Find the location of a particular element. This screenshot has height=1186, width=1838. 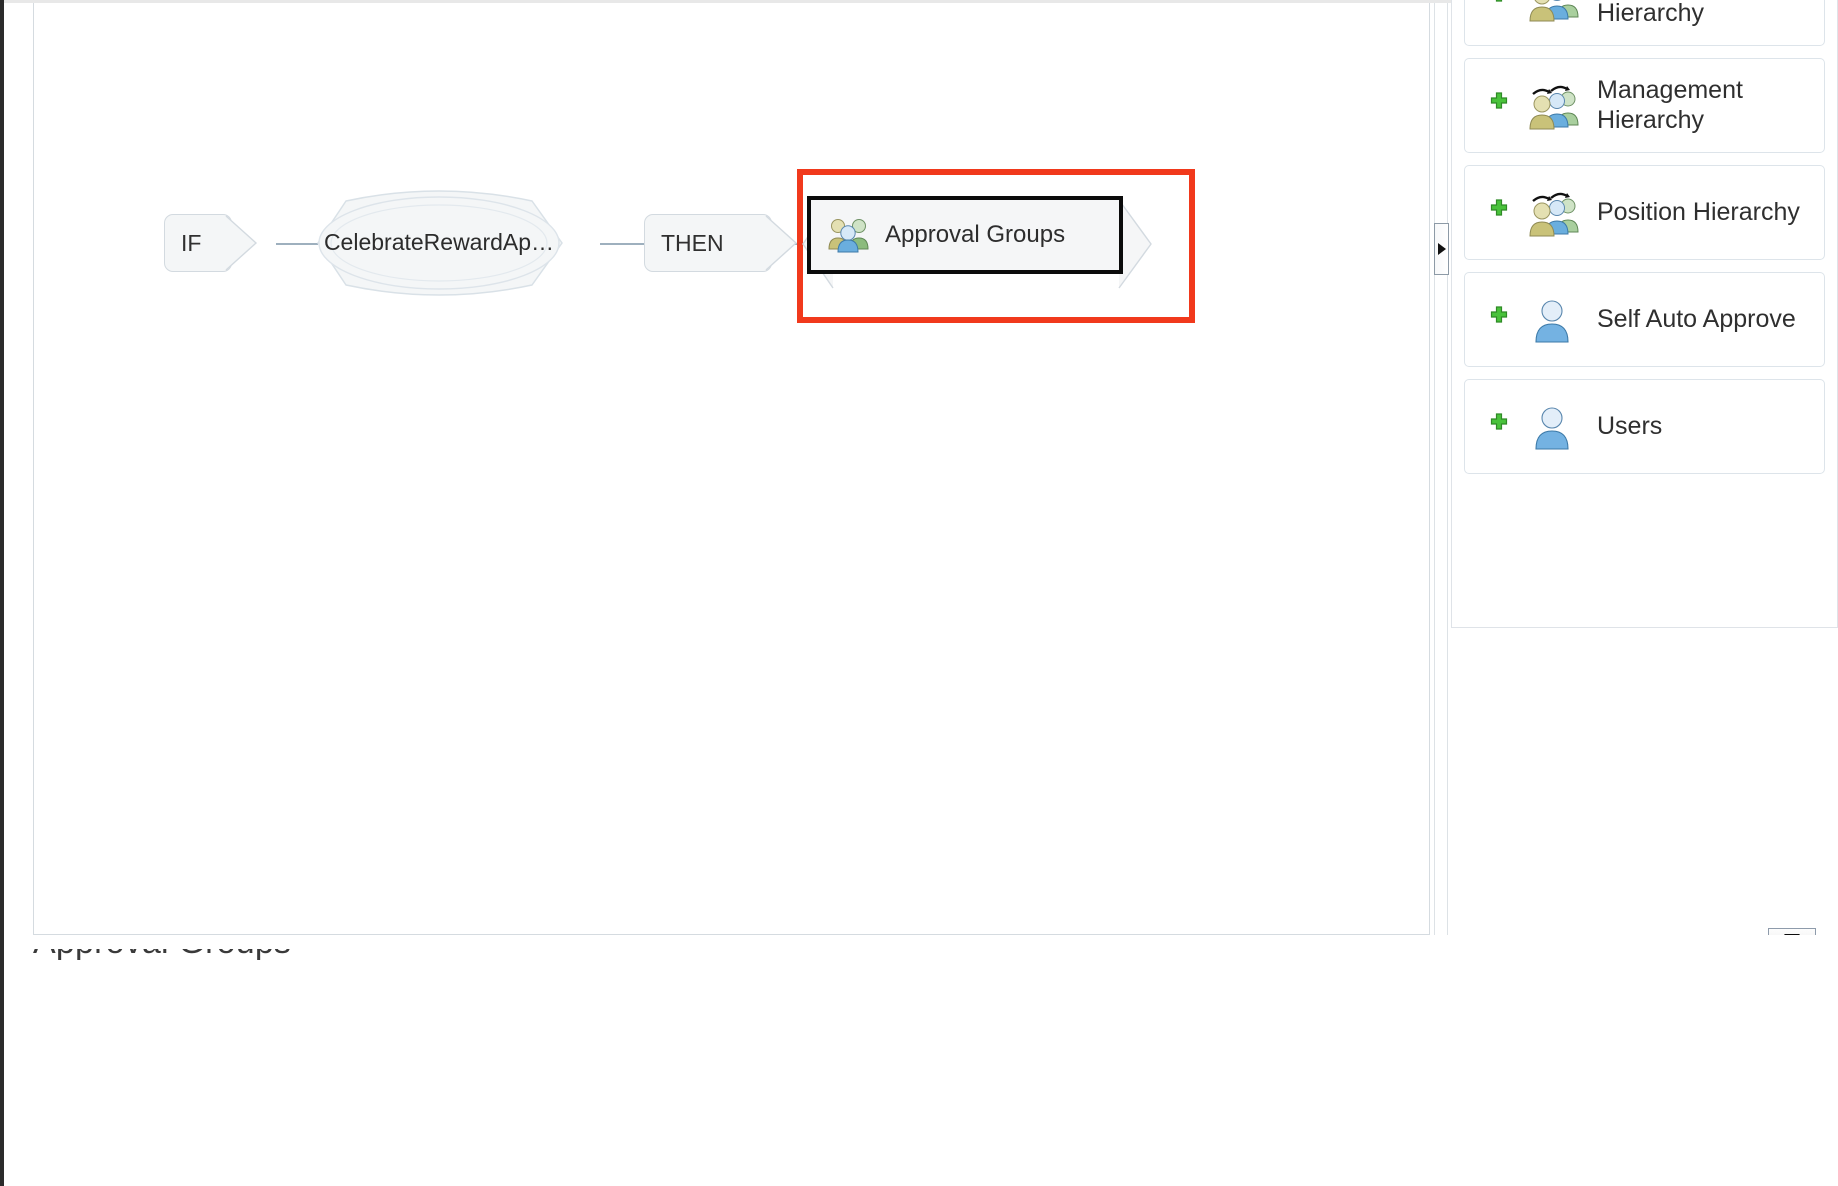

position-hierarchy-icon is located at coordinates (1554, 213).